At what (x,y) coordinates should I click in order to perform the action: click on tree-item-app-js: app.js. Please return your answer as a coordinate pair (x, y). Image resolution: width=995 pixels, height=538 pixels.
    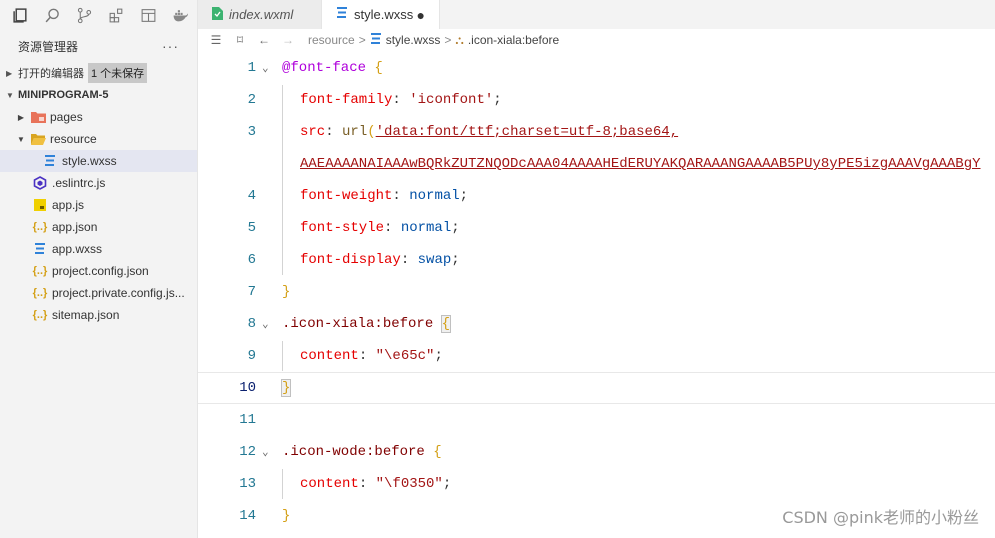
    Looking at the image, I should click on (98, 205).